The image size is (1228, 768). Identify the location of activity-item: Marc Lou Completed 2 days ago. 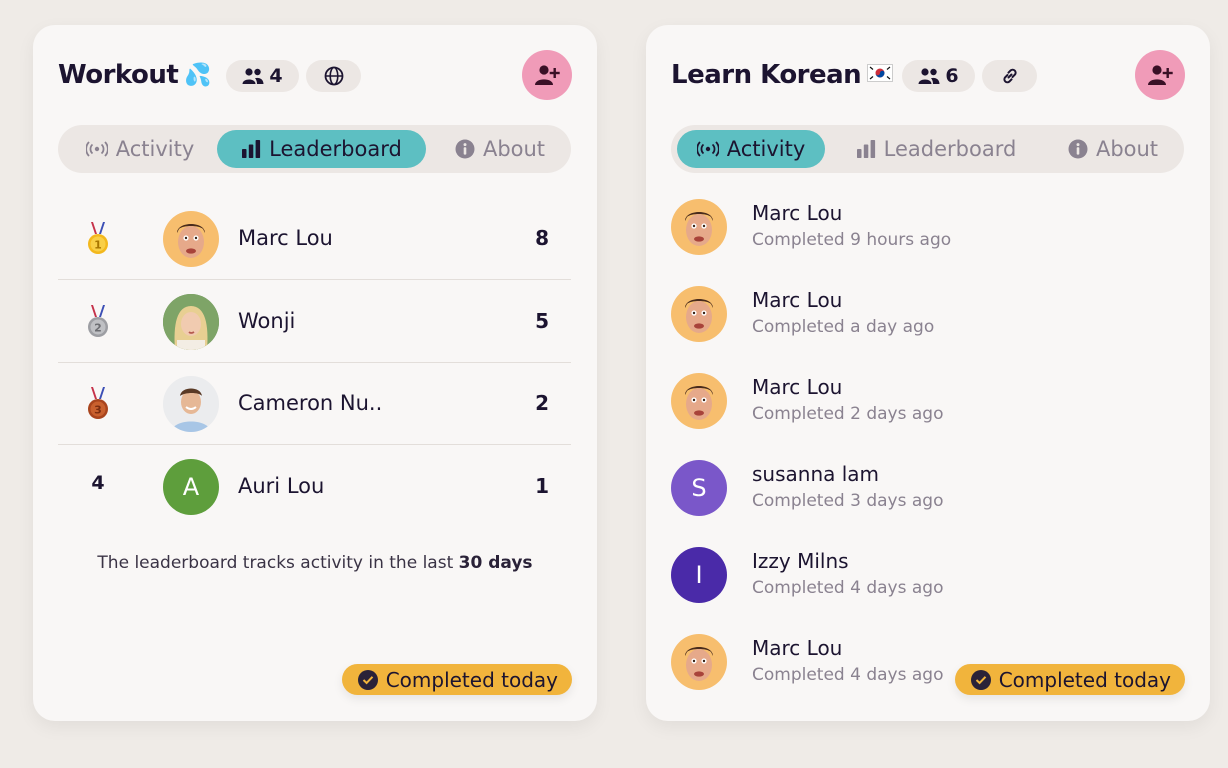
(931, 408).